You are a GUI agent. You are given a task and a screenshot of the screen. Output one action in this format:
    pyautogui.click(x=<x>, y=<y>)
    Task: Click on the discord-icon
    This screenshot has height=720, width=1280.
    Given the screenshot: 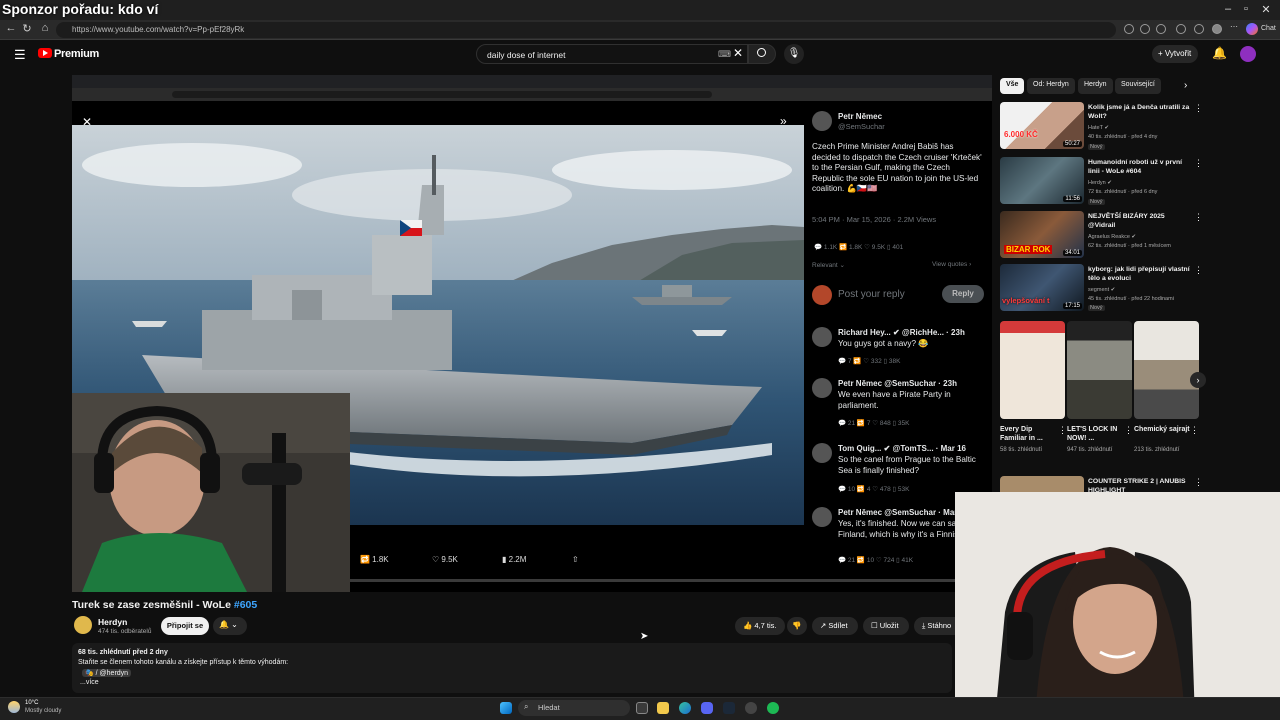 What is the action you would take?
    pyautogui.click(x=707, y=708)
    